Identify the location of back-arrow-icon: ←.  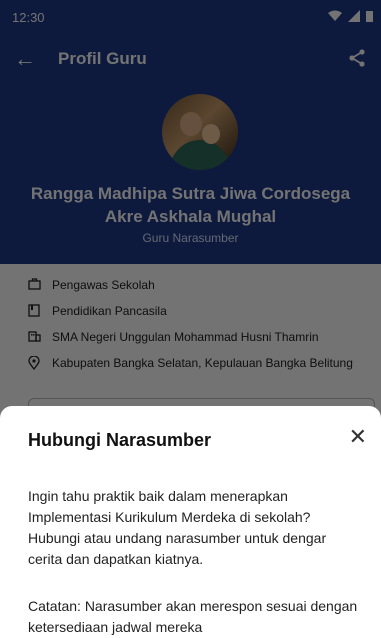
(25, 59).